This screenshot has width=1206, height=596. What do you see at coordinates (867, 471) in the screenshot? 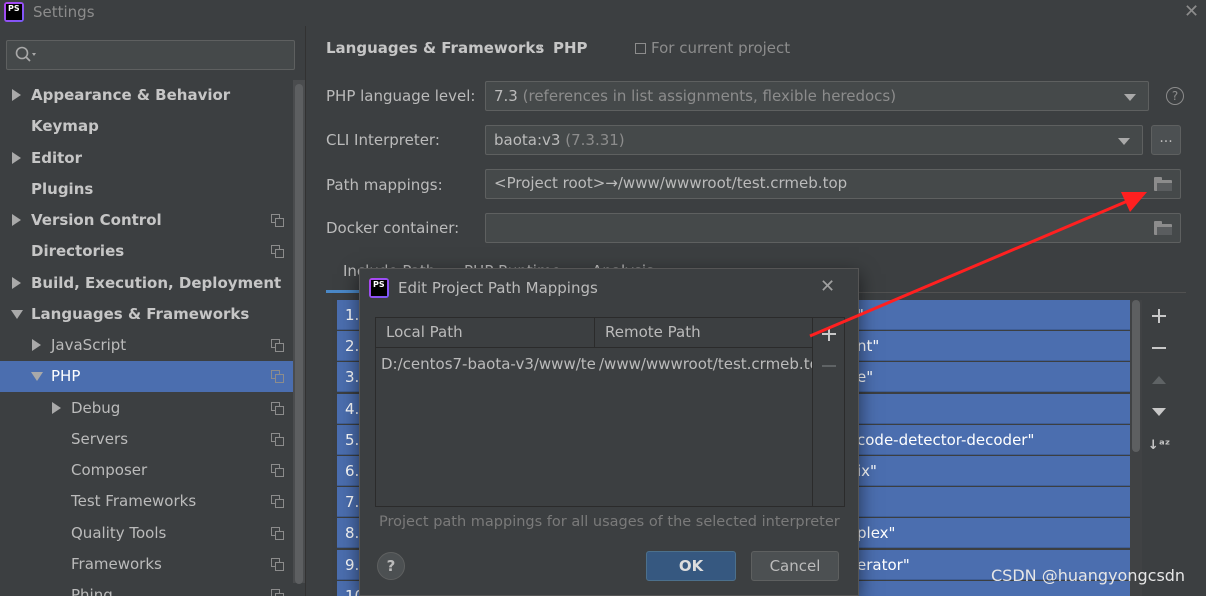
I see `path-text: ix"` at bounding box center [867, 471].